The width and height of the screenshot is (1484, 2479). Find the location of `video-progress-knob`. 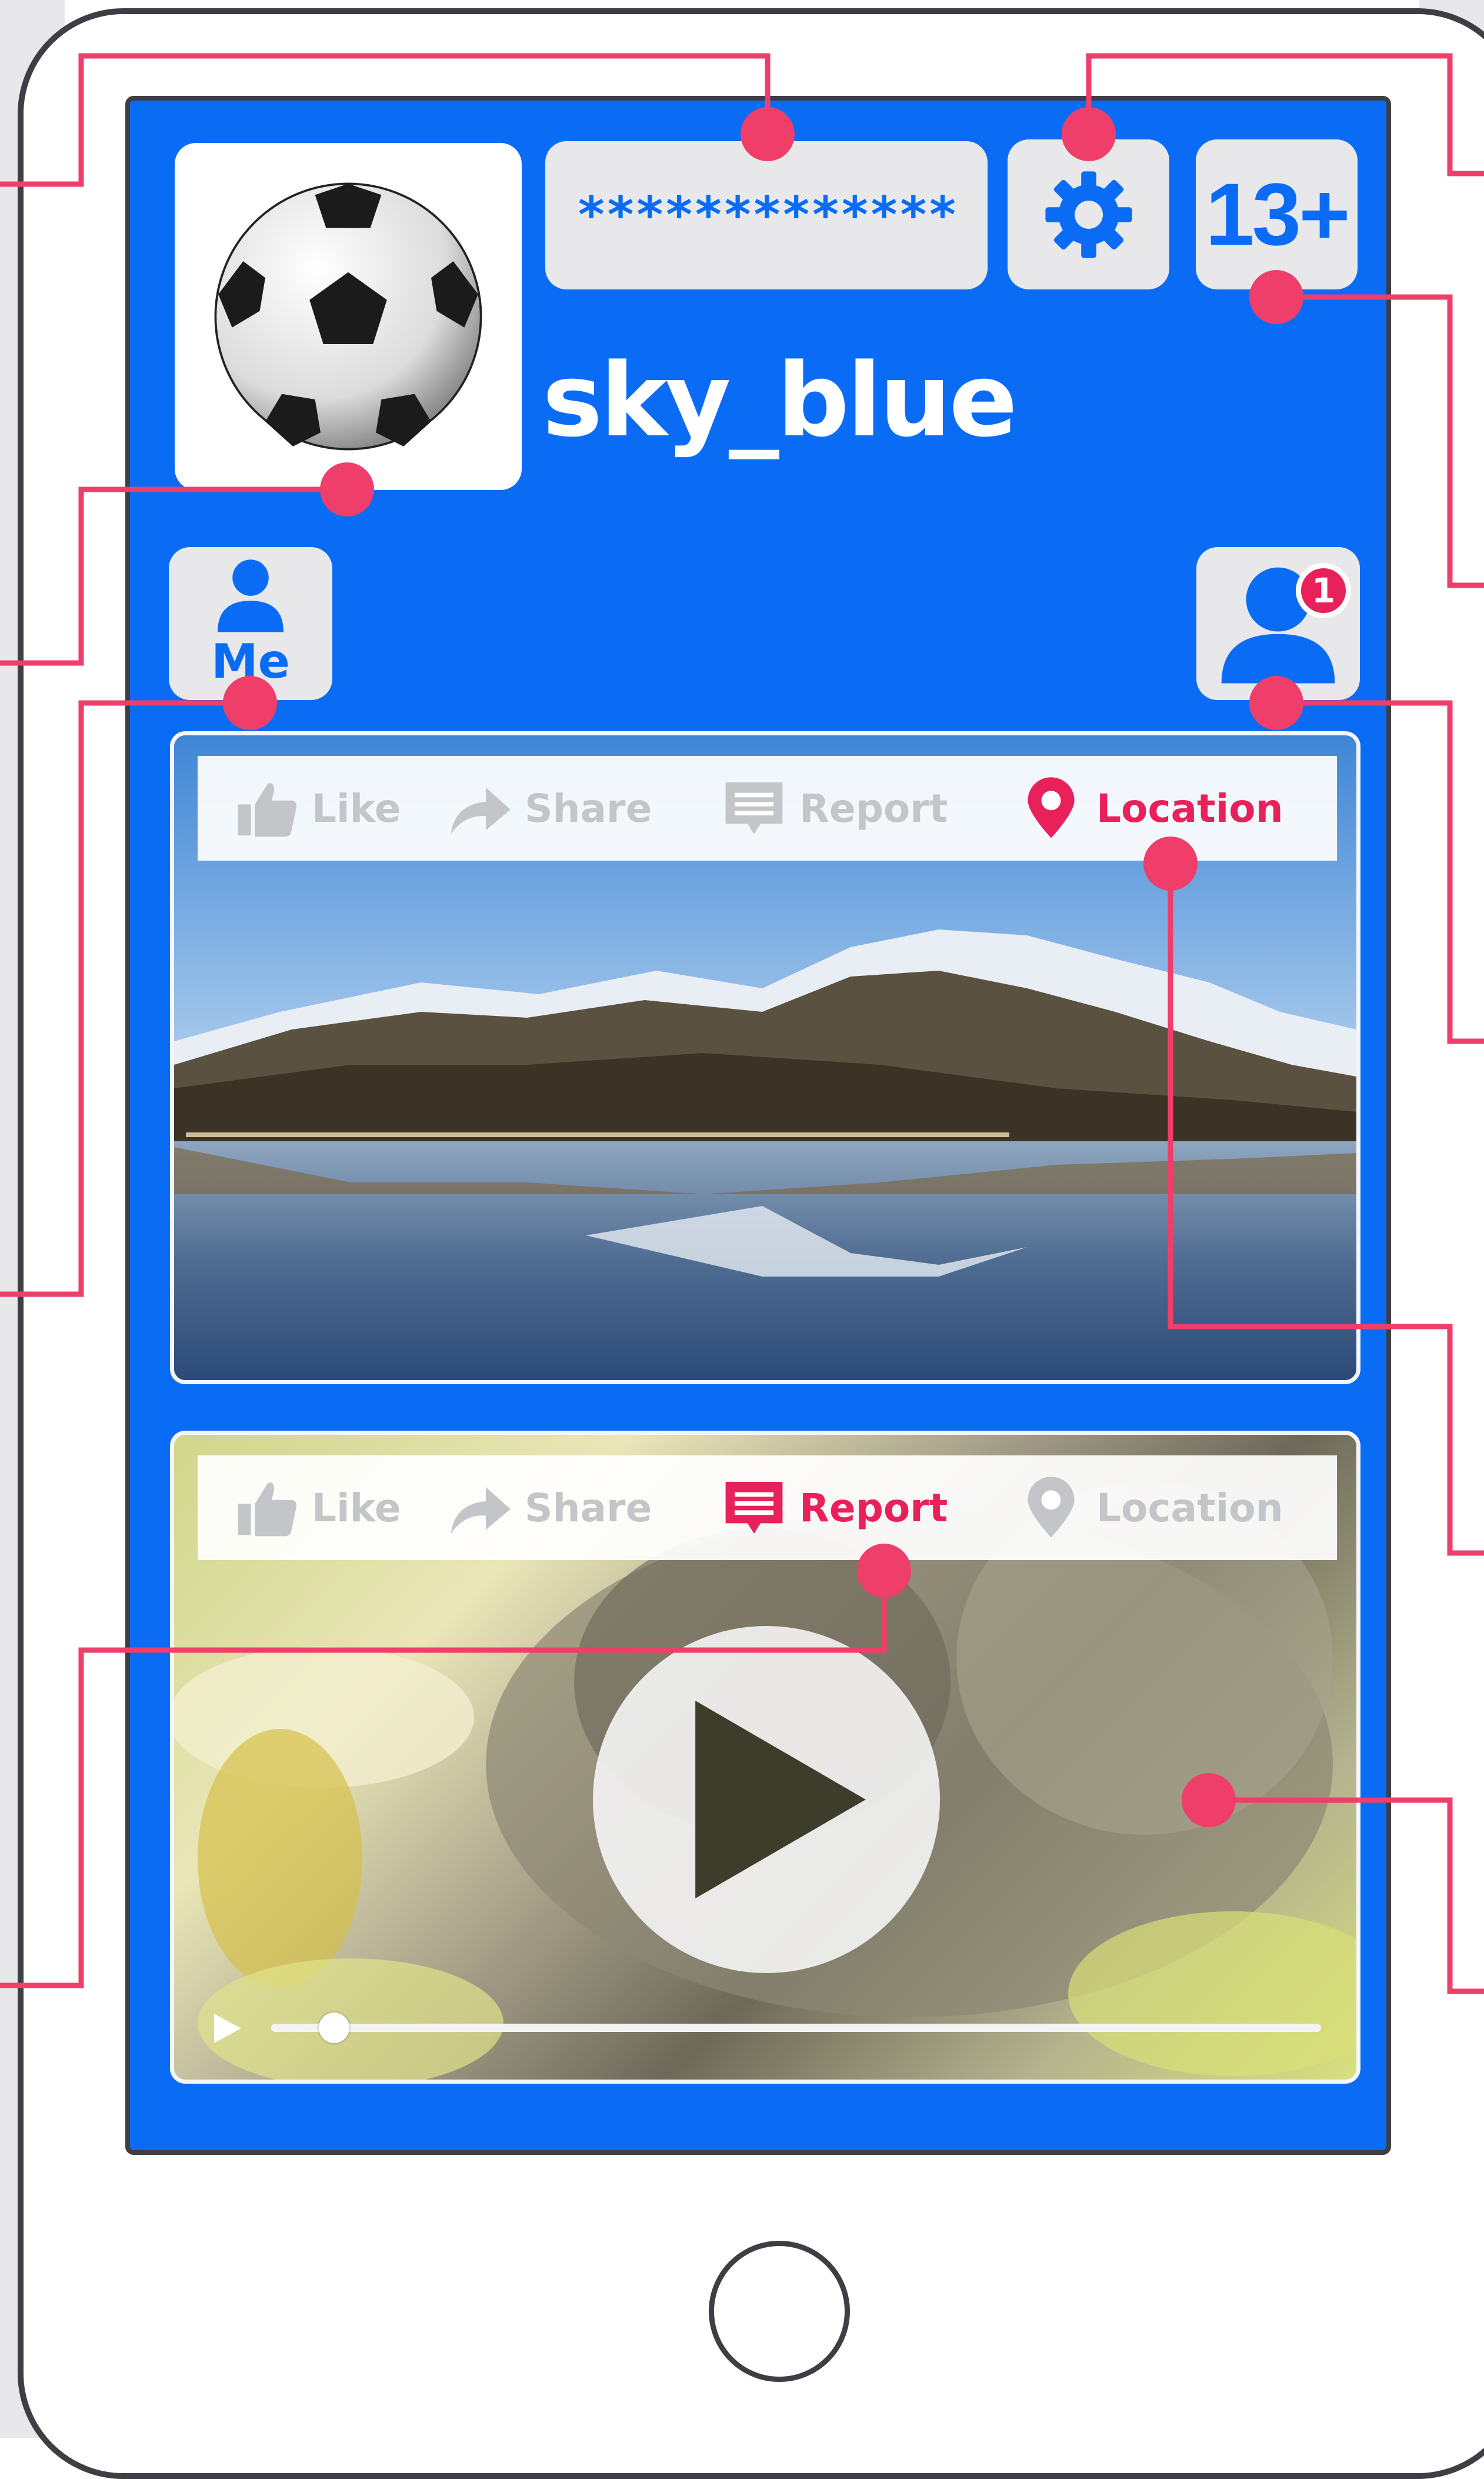

video-progress-knob is located at coordinates (335, 2028).